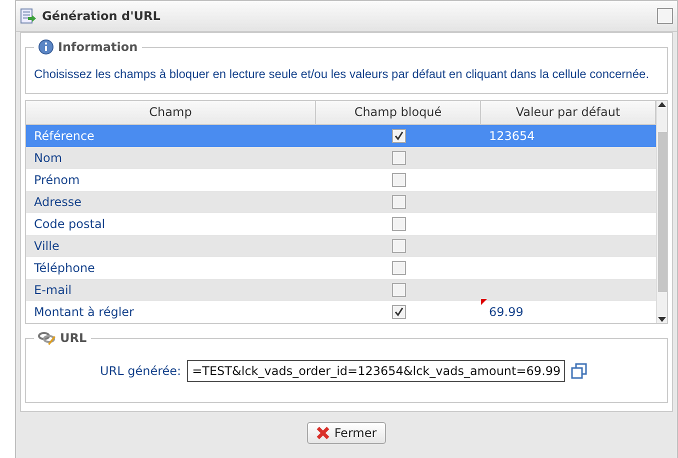 Image resolution: width=678 pixels, height=458 pixels. I want to click on column-header: Champ bloqué, so click(398, 112).